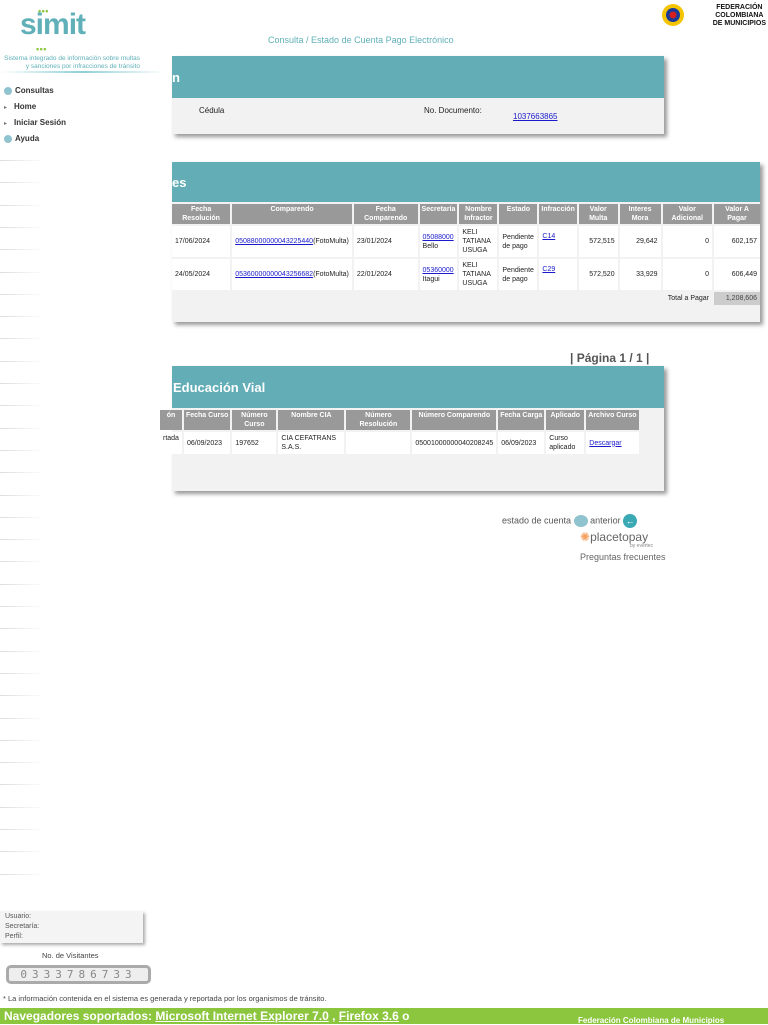 Image resolution: width=768 pixels, height=1025 pixels. What do you see at coordinates (70, 955) in the screenshot?
I see `visitors-label: No. de Visitantes` at bounding box center [70, 955].